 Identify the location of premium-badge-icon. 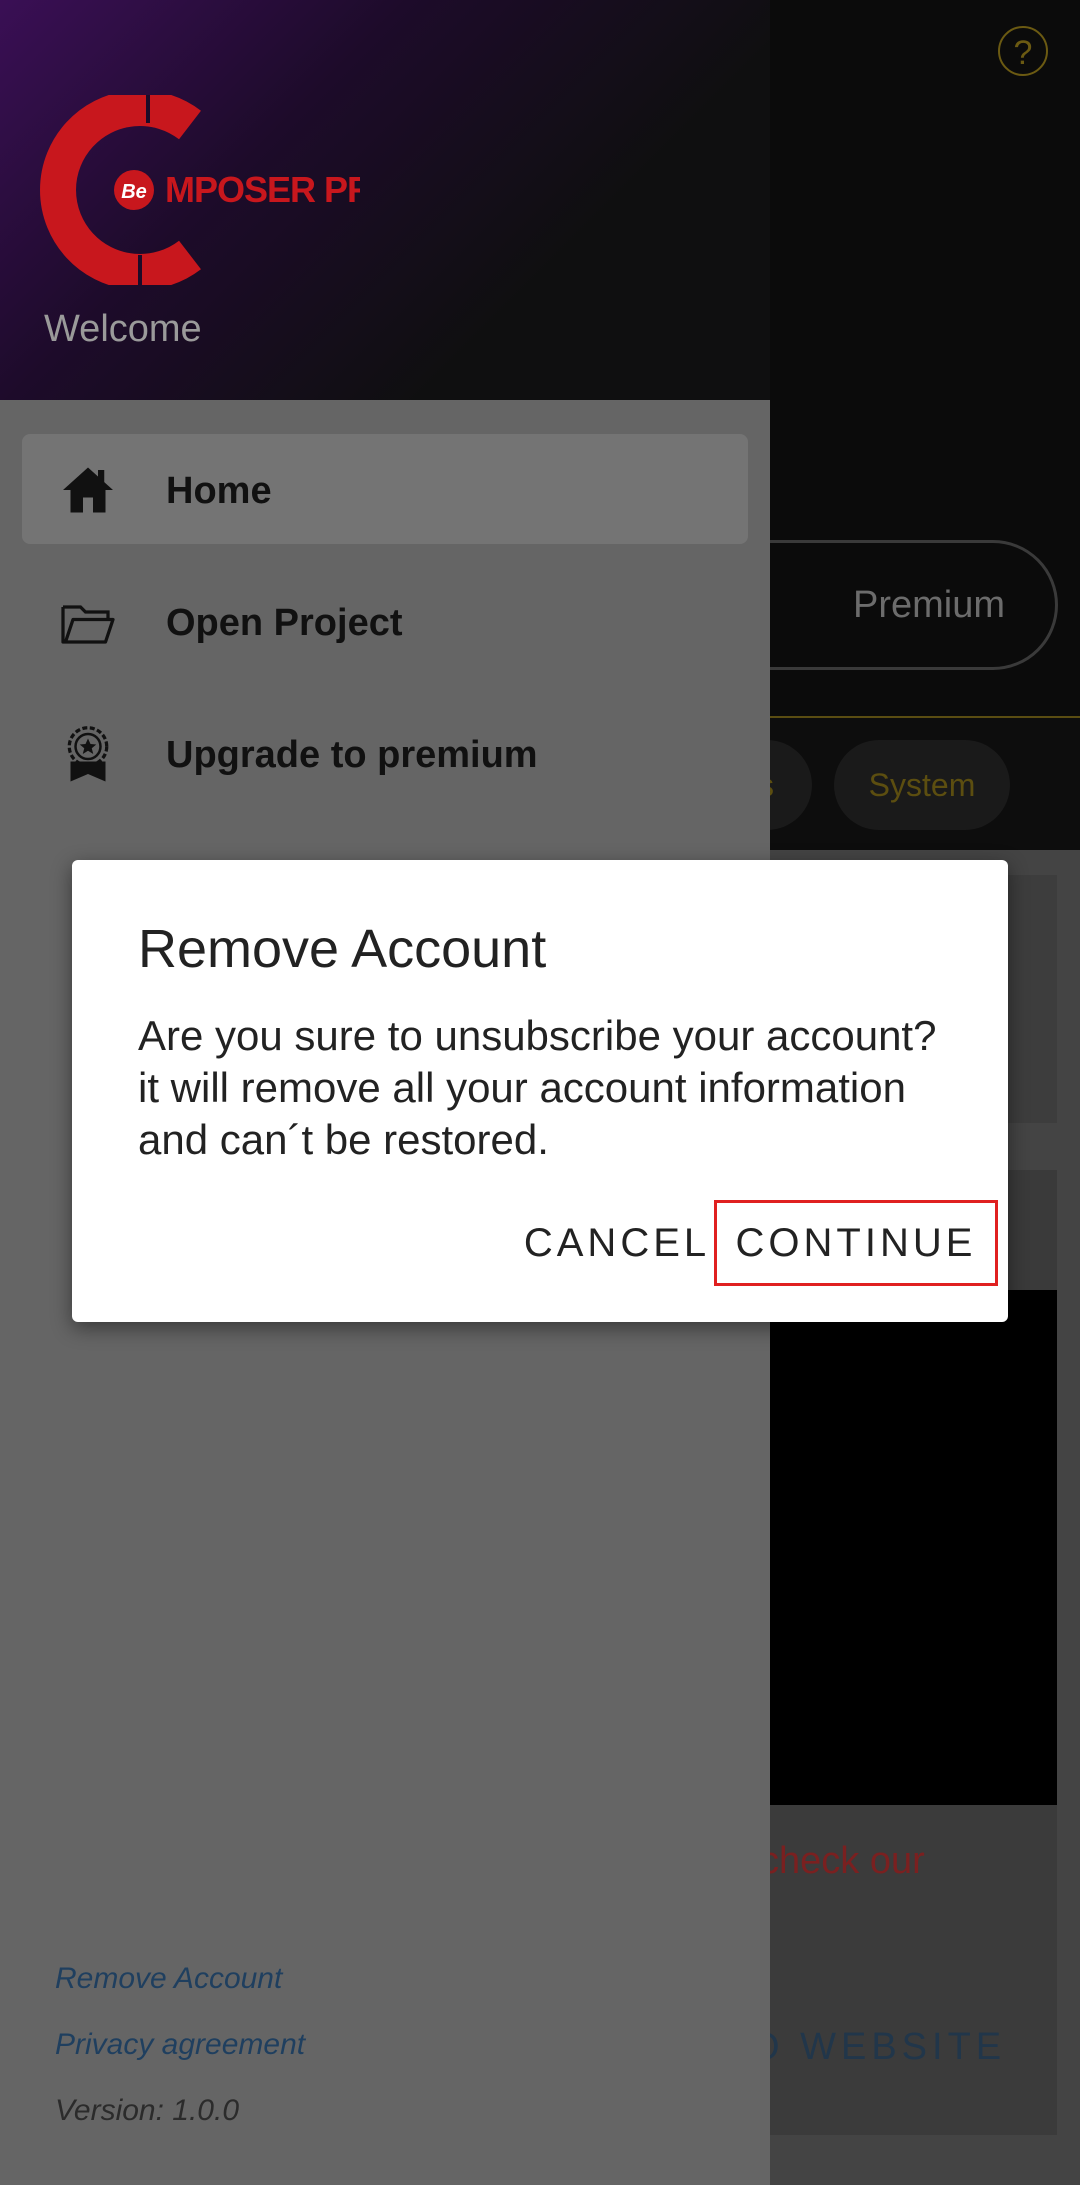
(88, 754).